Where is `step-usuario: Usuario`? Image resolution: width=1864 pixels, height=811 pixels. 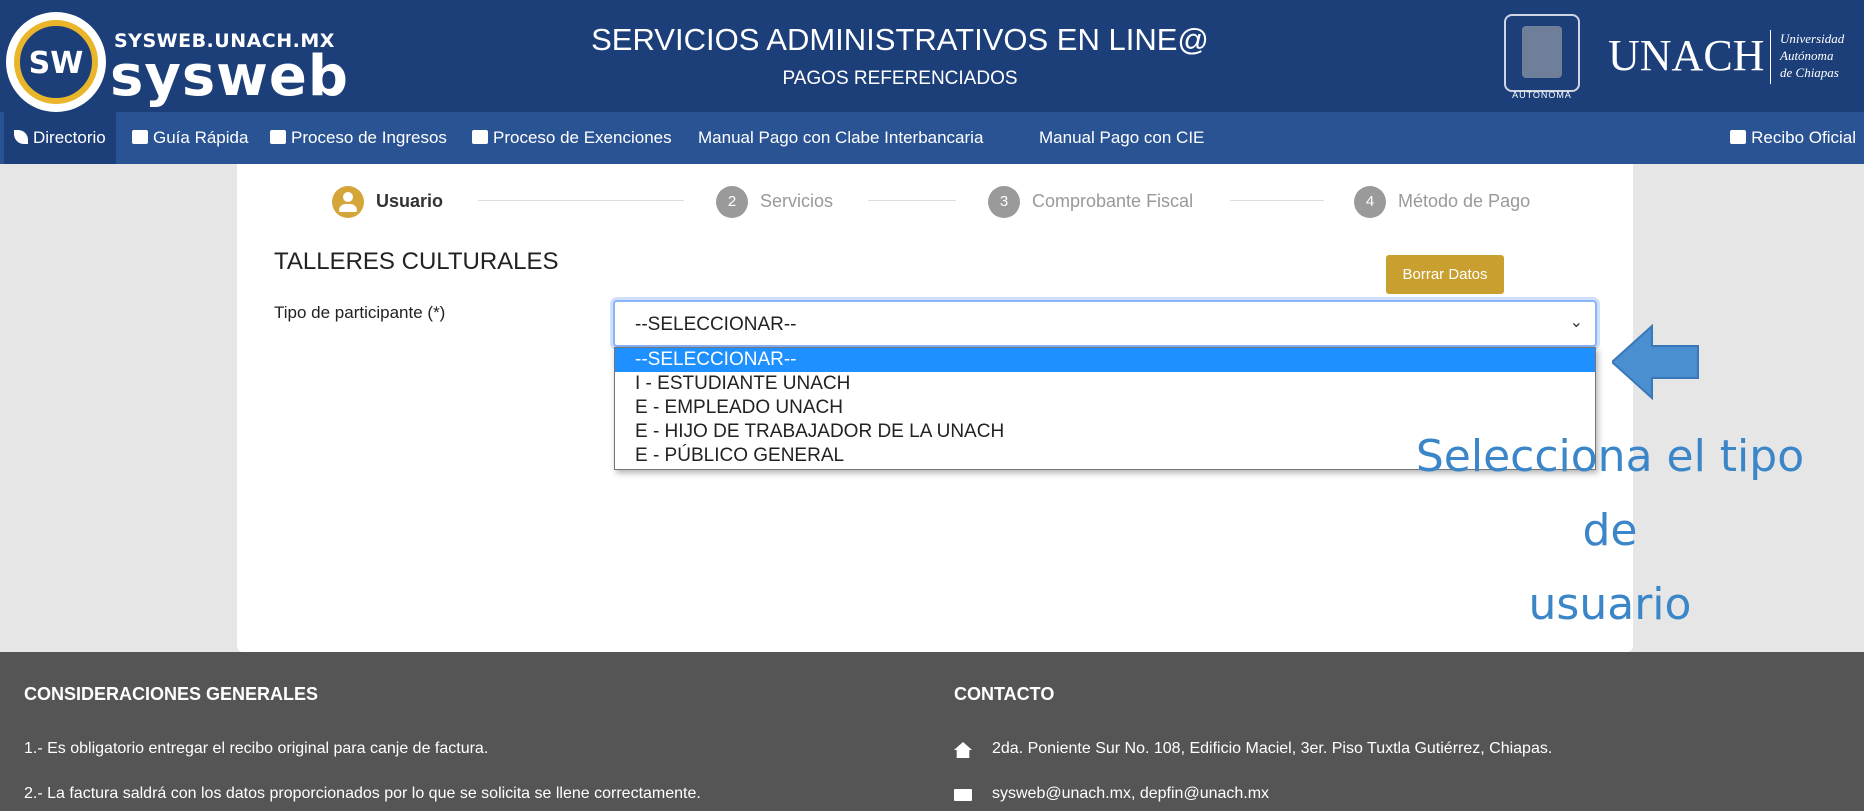 step-usuario: Usuario is located at coordinates (388, 202).